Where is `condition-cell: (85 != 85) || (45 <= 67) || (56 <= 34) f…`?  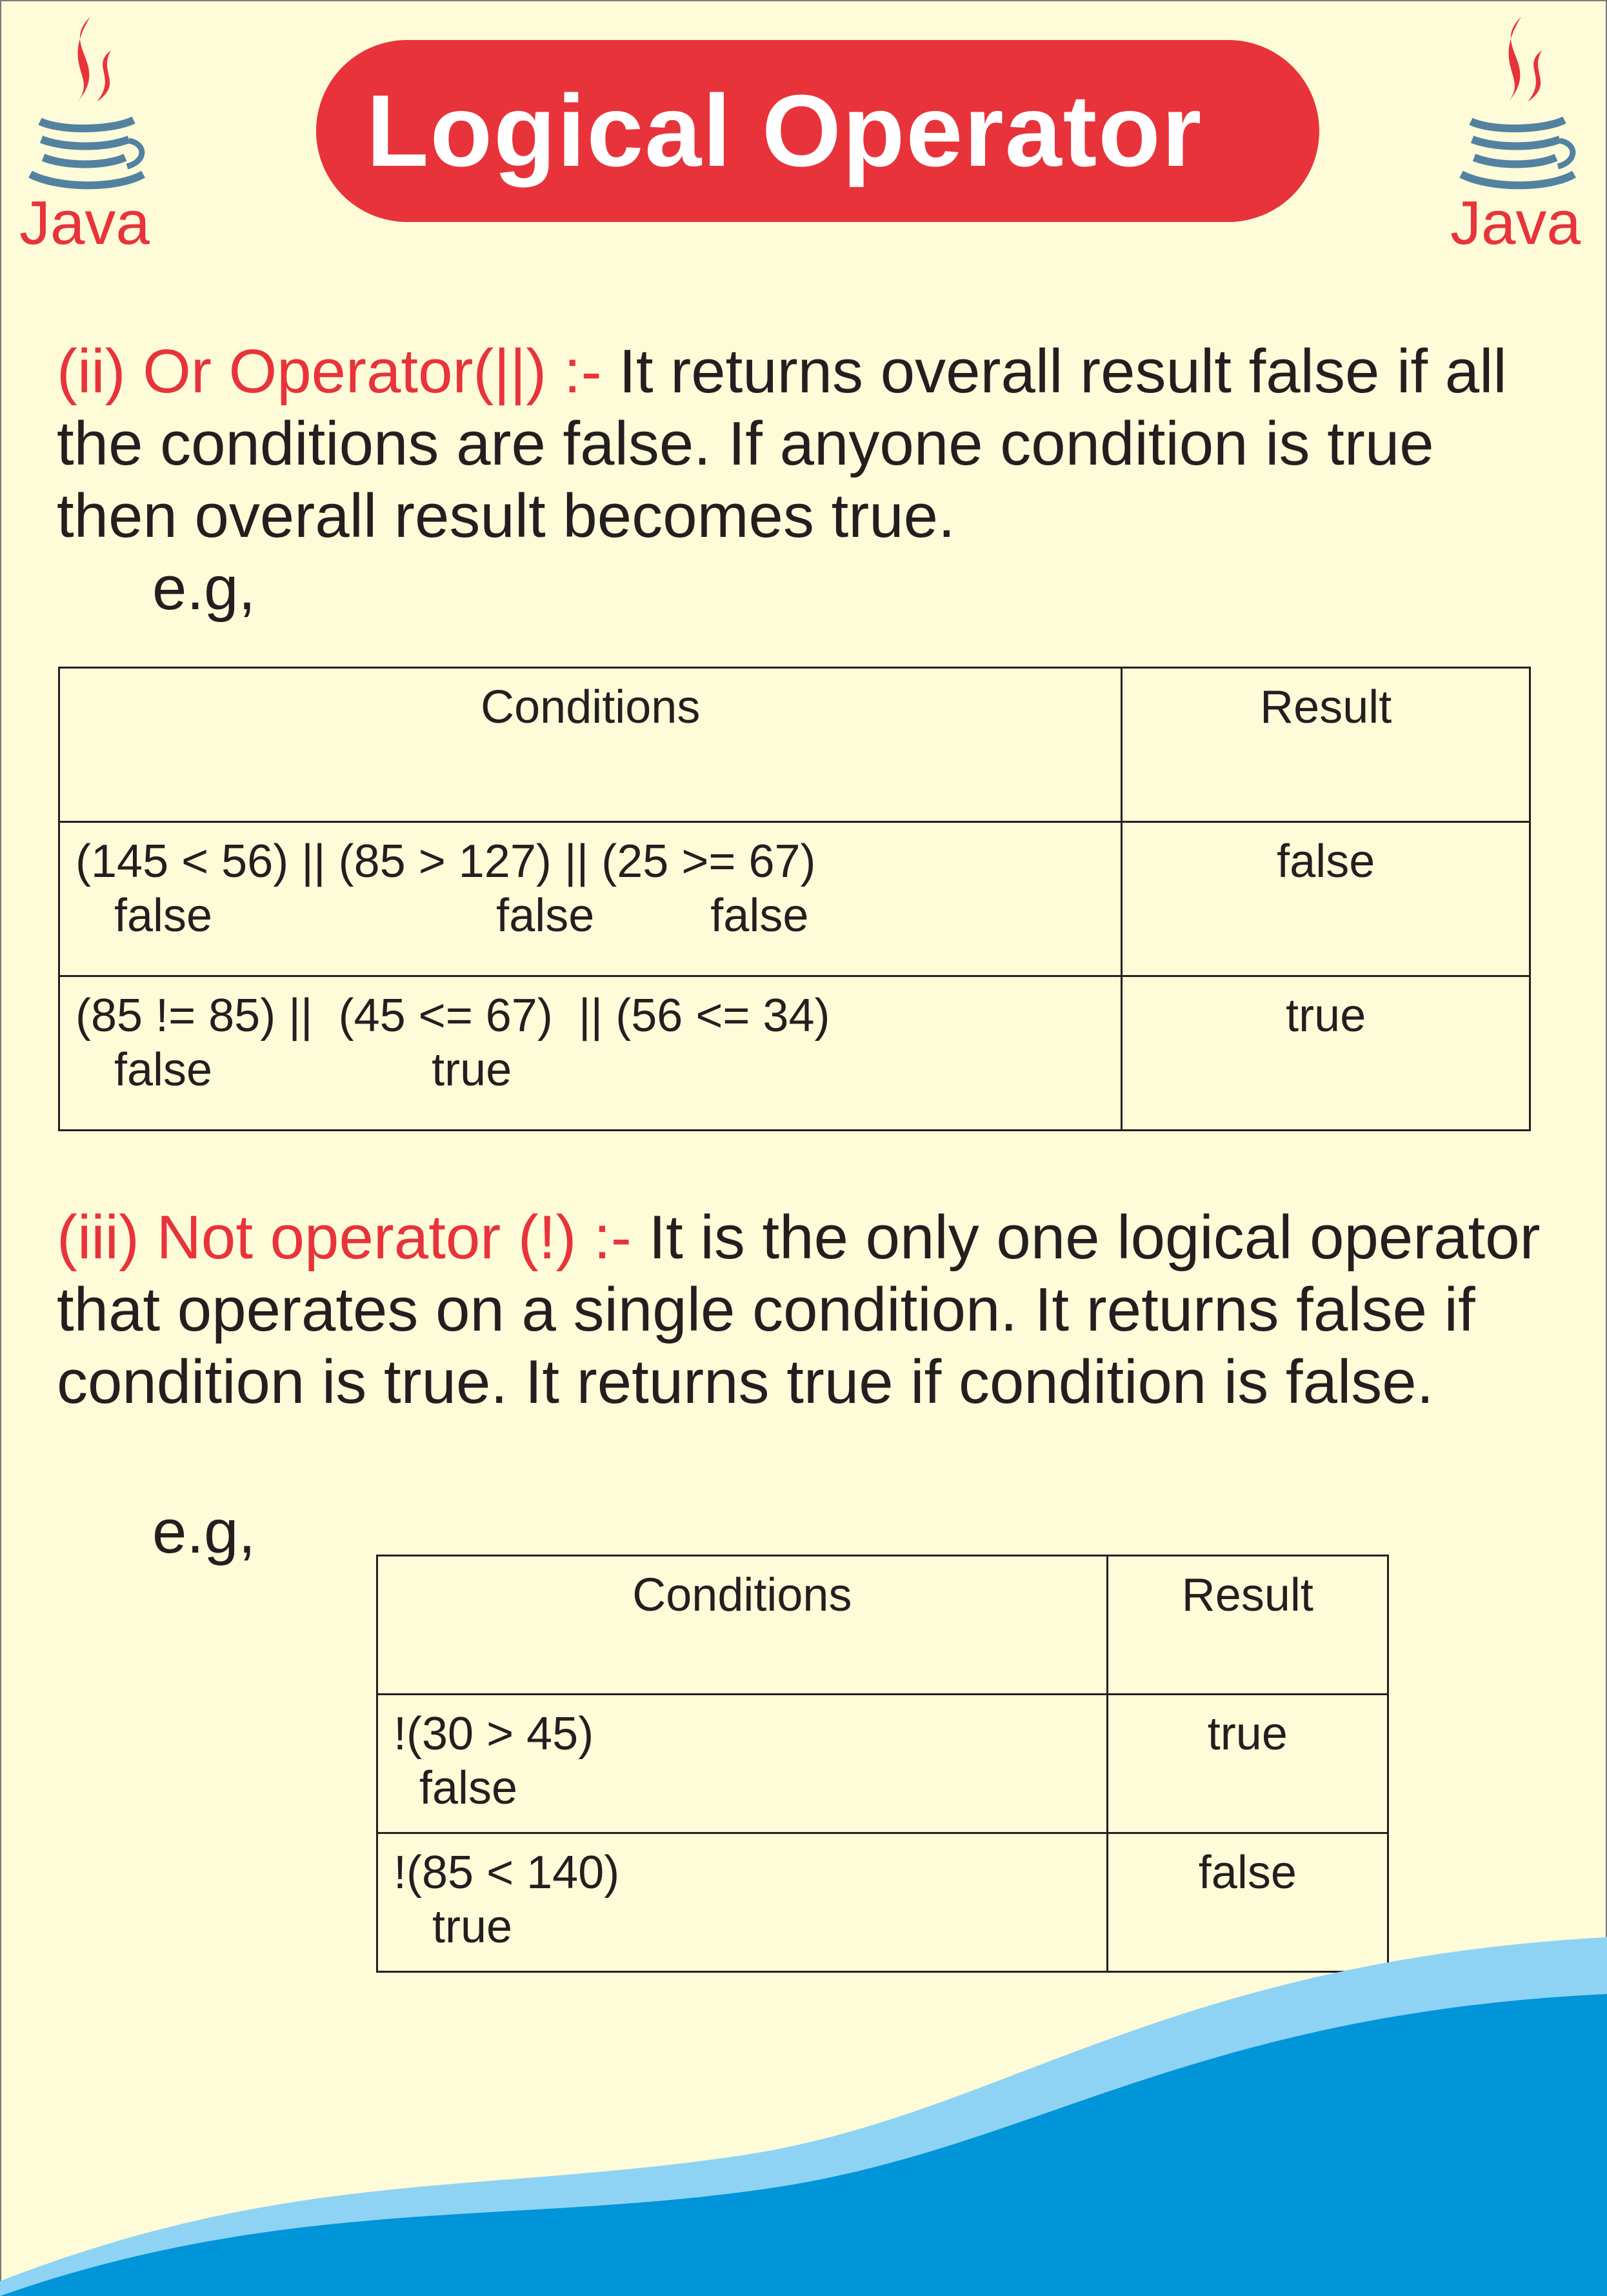
condition-cell: (85 != 85) || (45 <= 67) || (56 <= 34) f… is located at coordinates (590, 1053).